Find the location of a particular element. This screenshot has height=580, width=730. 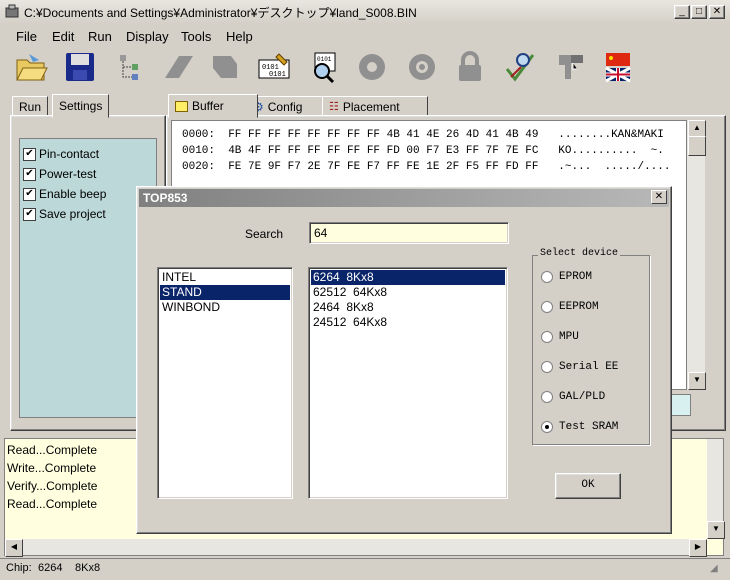

power-test-checkbox: ✔ Power-test is located at coordinates (89, 174).